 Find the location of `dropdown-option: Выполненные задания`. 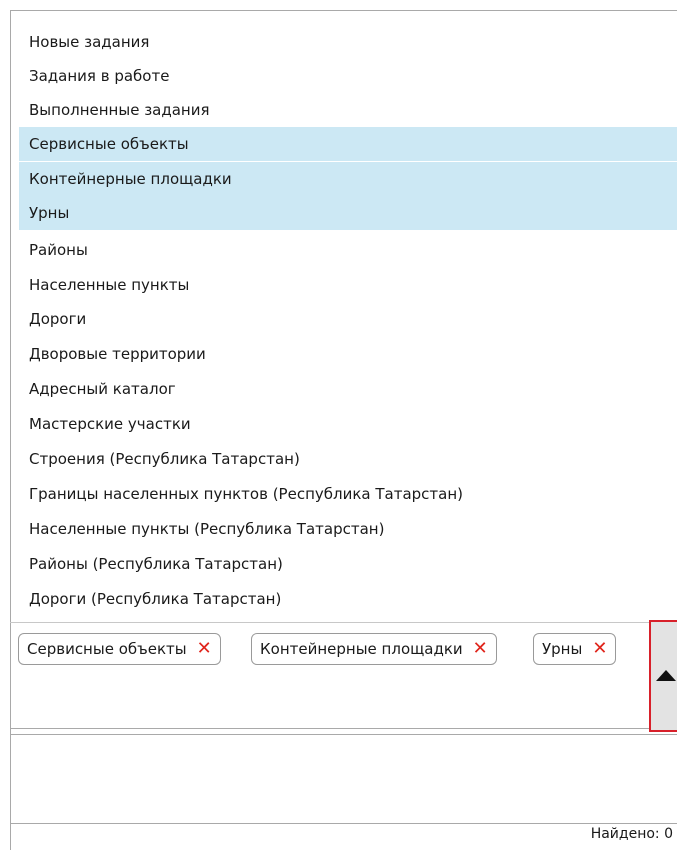

dropdown-option: Выполненные задания is located at coordinates (348, 110).